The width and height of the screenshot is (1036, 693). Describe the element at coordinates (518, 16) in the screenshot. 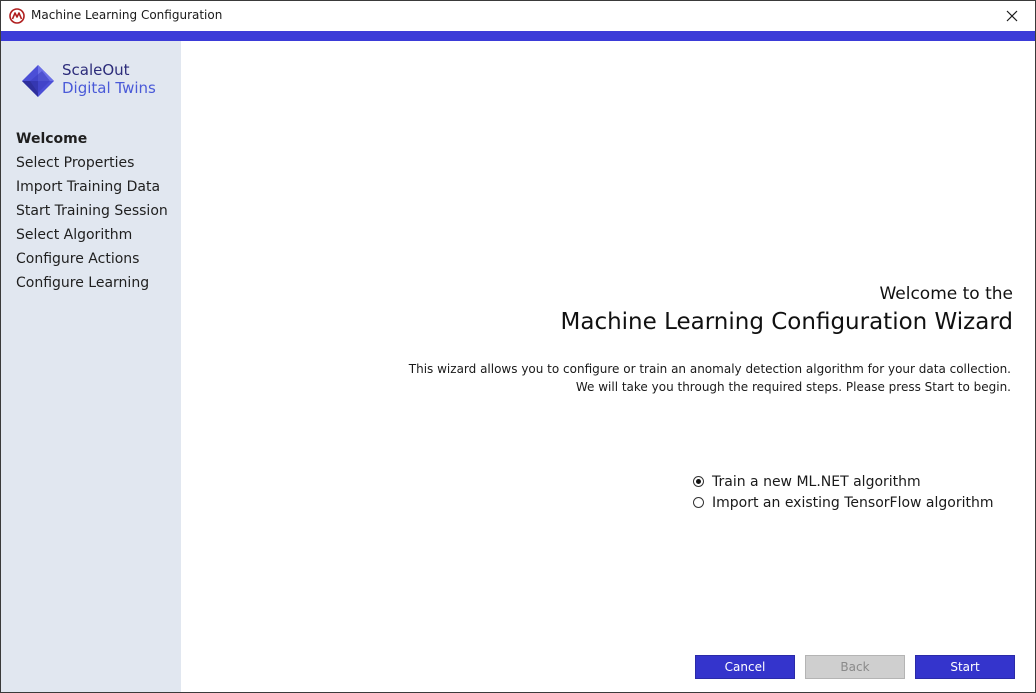

I see `title-bar: Machine Learning Configuration` at that location.